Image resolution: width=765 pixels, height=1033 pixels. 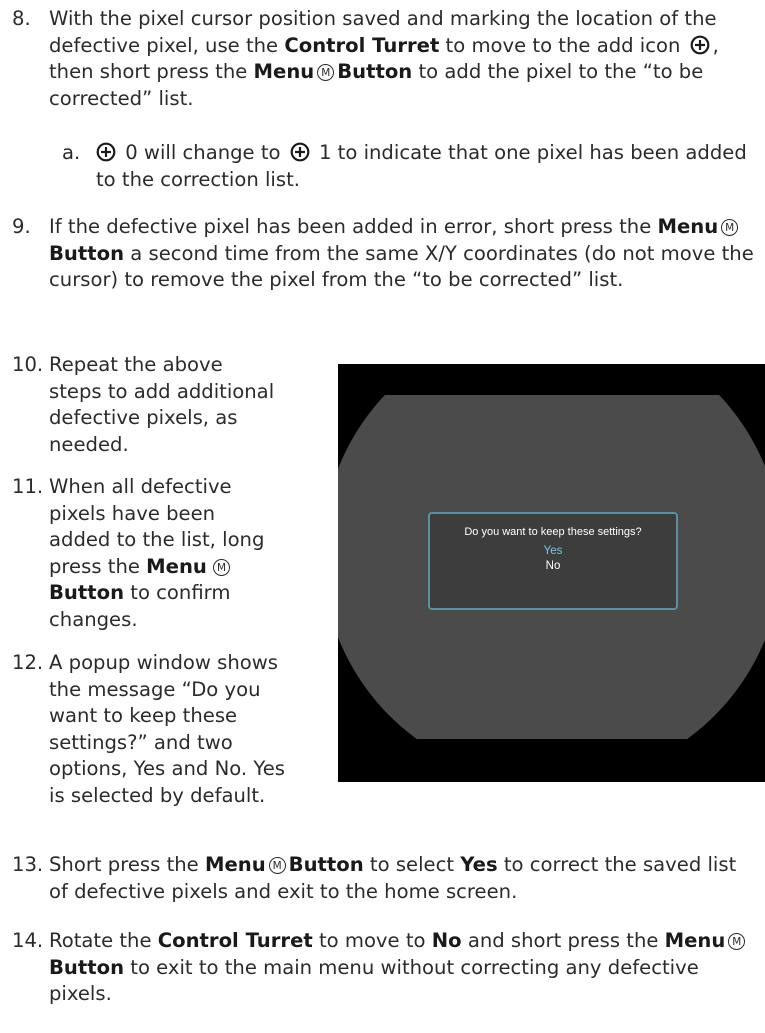 What do you see at coordinates (28, 364) in the screenshot?
I see `step-number: 10.` at bounding box center [28, 364].